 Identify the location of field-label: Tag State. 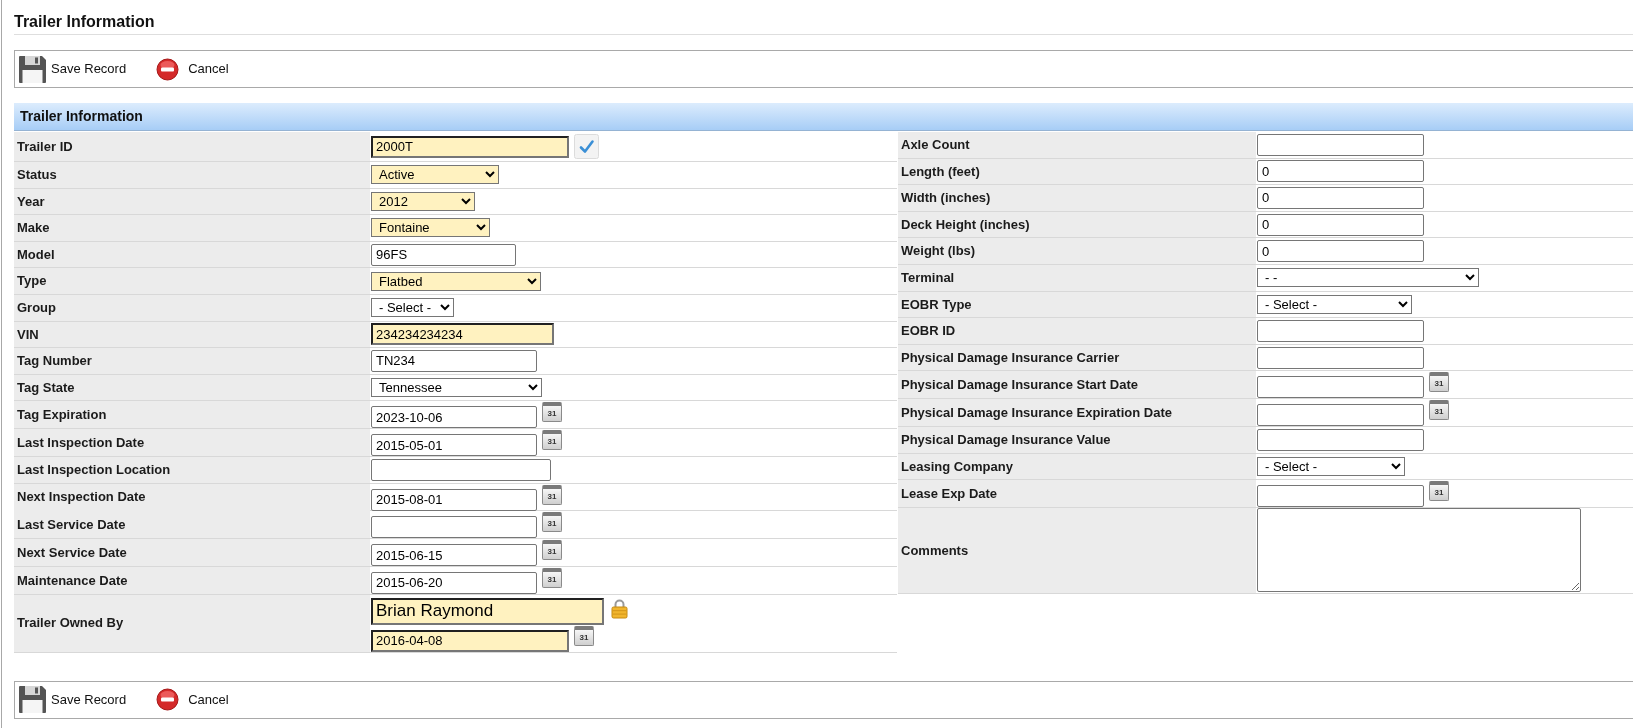
(192, 387).